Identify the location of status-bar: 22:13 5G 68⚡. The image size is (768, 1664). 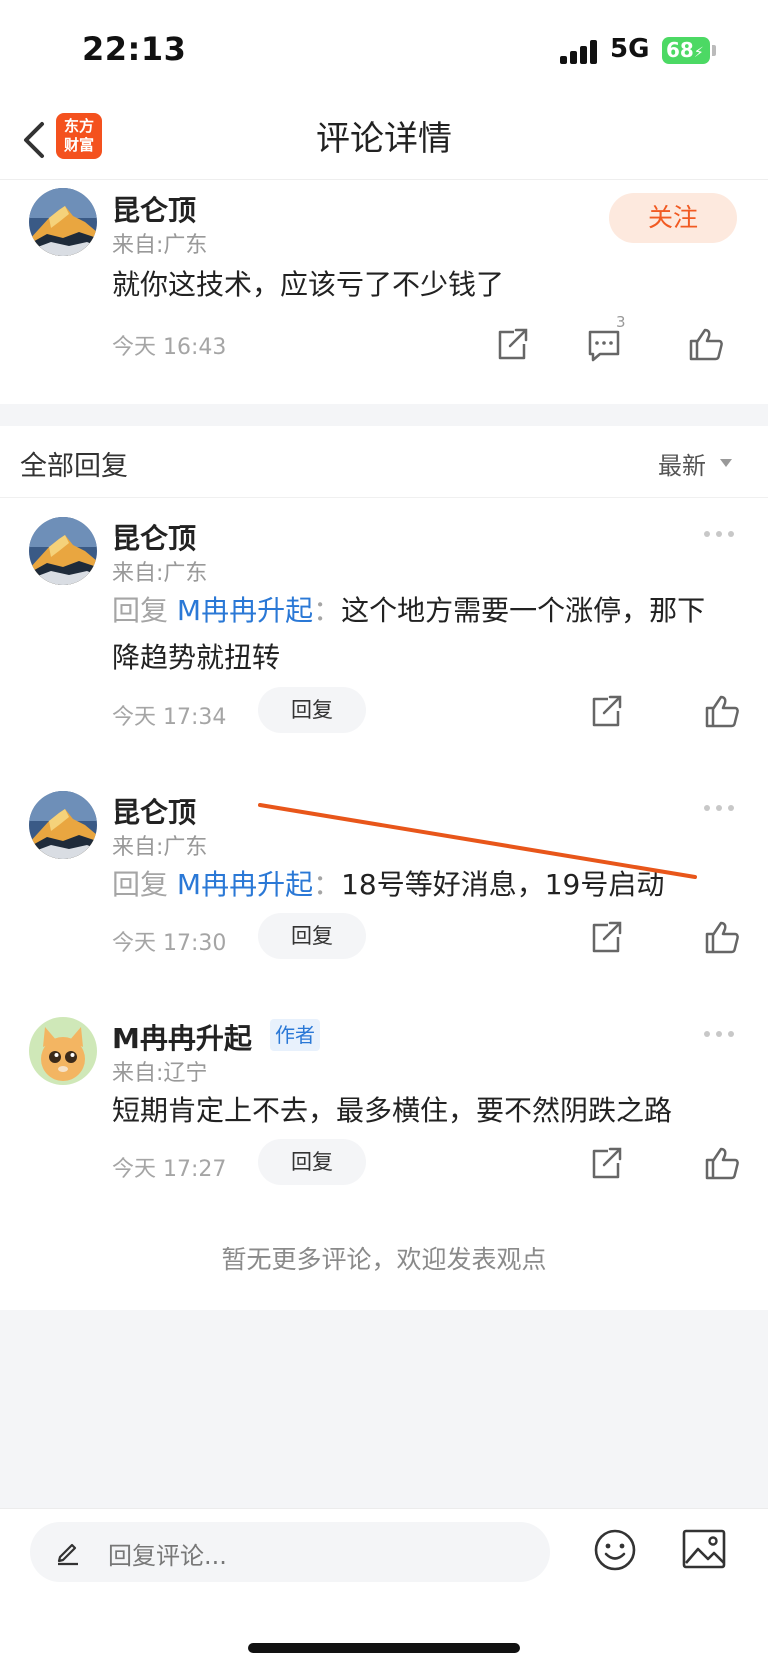
(384, 50).